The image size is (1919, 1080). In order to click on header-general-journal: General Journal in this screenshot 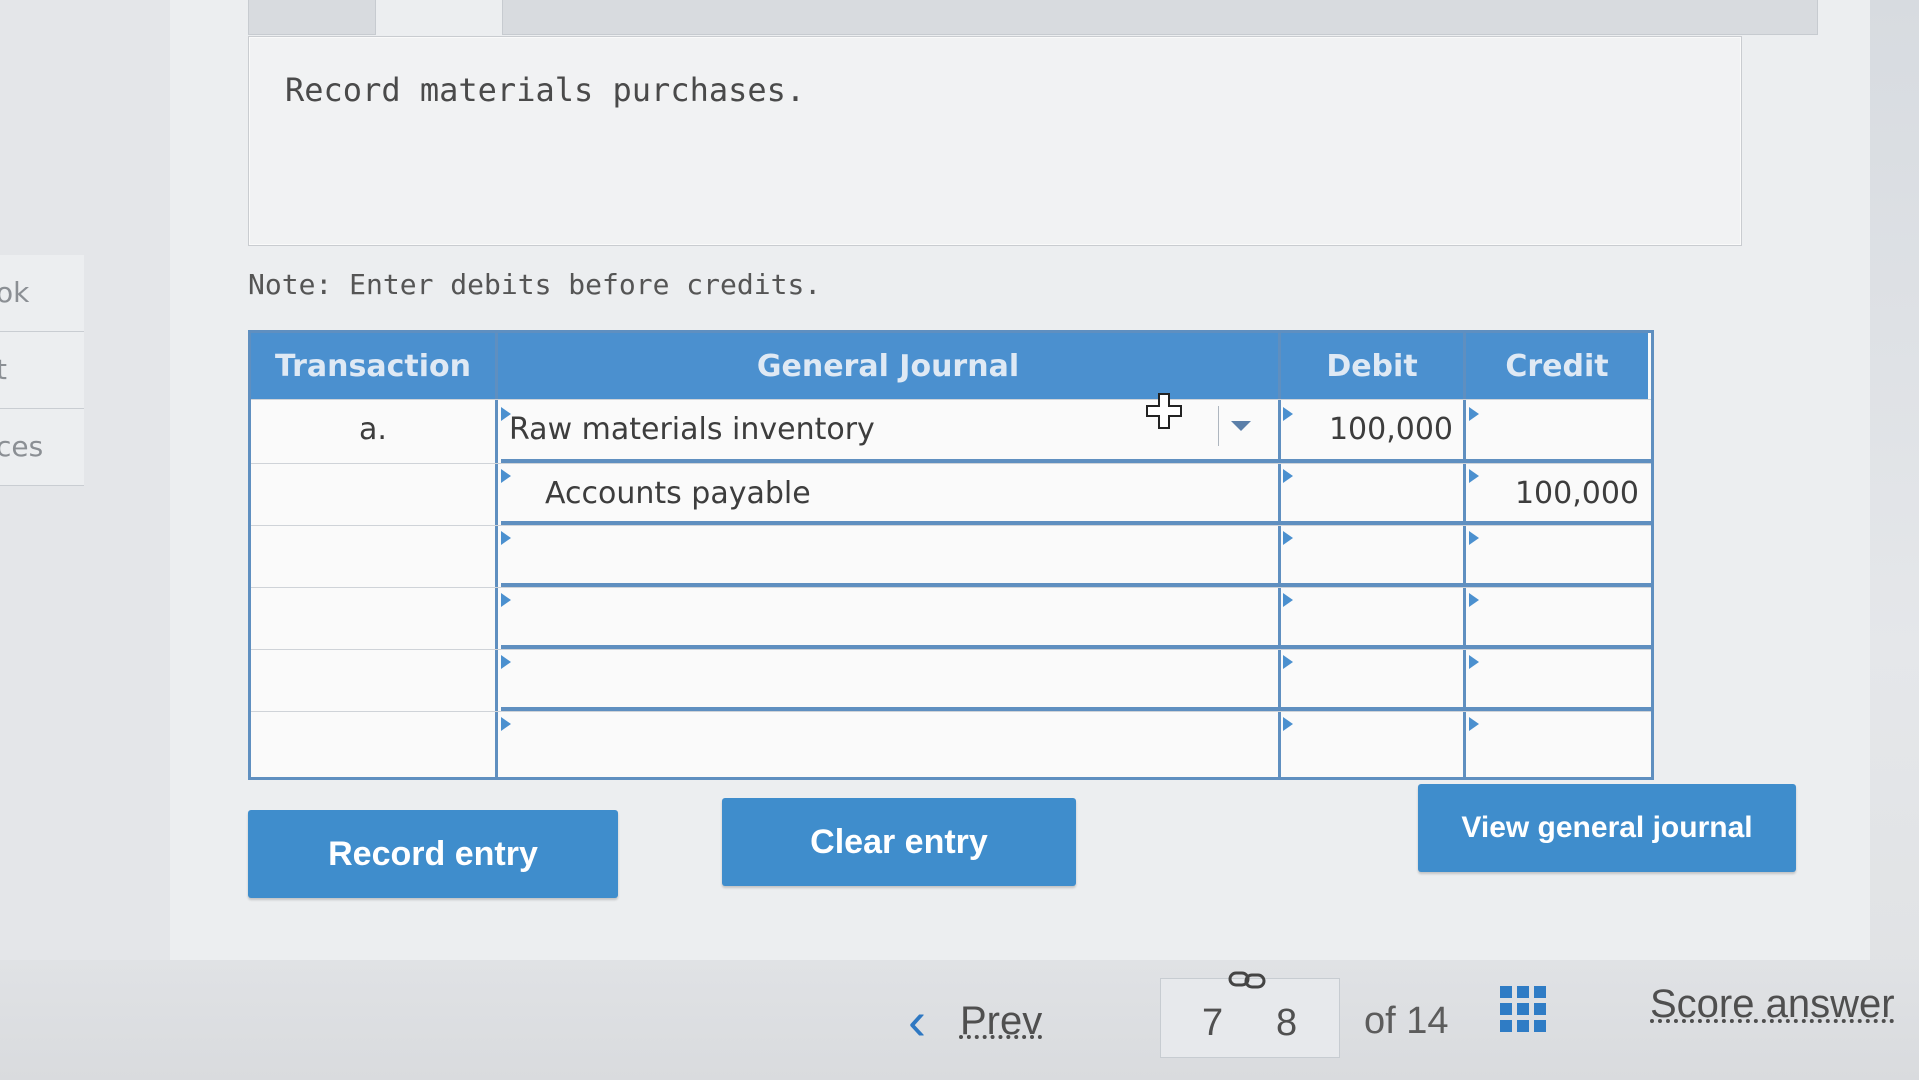, I will do `click(888, 366)`.